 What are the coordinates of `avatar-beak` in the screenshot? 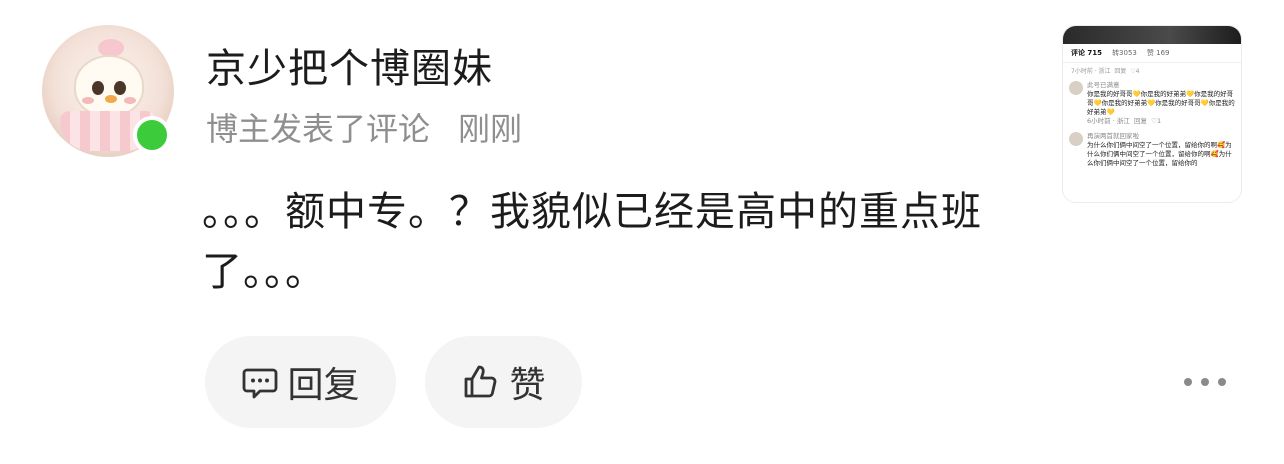 It's located at (111, 99).